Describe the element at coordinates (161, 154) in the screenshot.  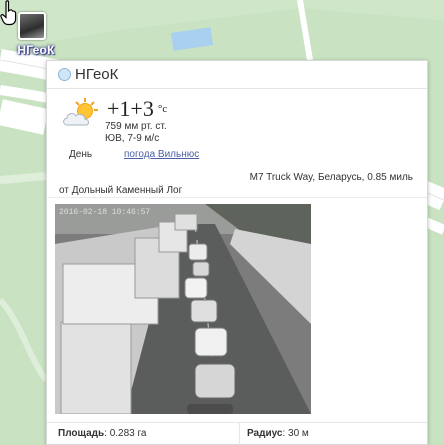
I see `weather-link: погода Вильнюс` at that location.